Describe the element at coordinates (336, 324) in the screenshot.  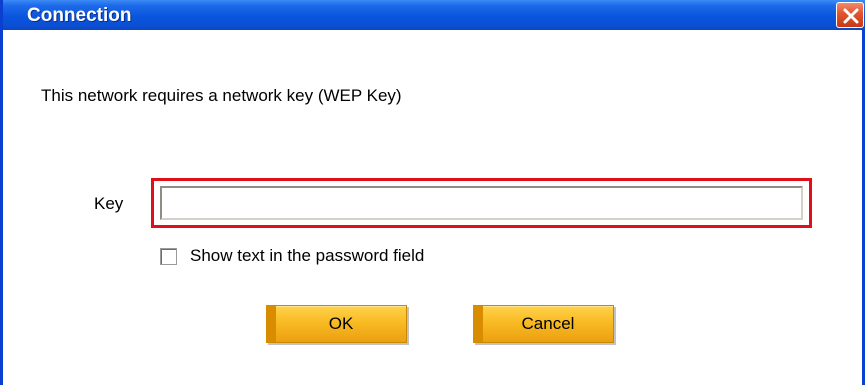
I see `ok-button: OK` at that location.